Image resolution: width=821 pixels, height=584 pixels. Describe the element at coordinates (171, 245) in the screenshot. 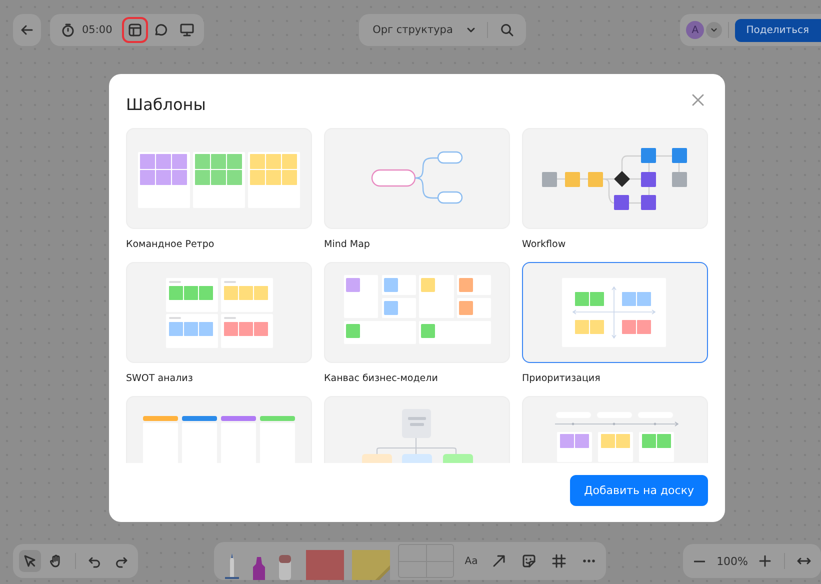

I see `template-name: Командное Ретро` at that location.